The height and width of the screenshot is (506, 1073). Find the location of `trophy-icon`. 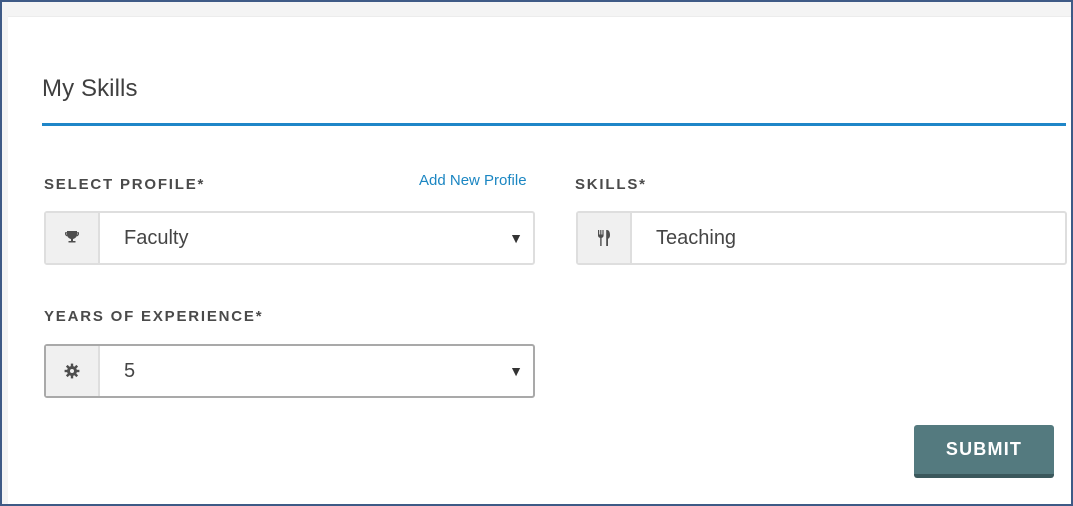

trophy-icon is located at coordinates (72, 238).